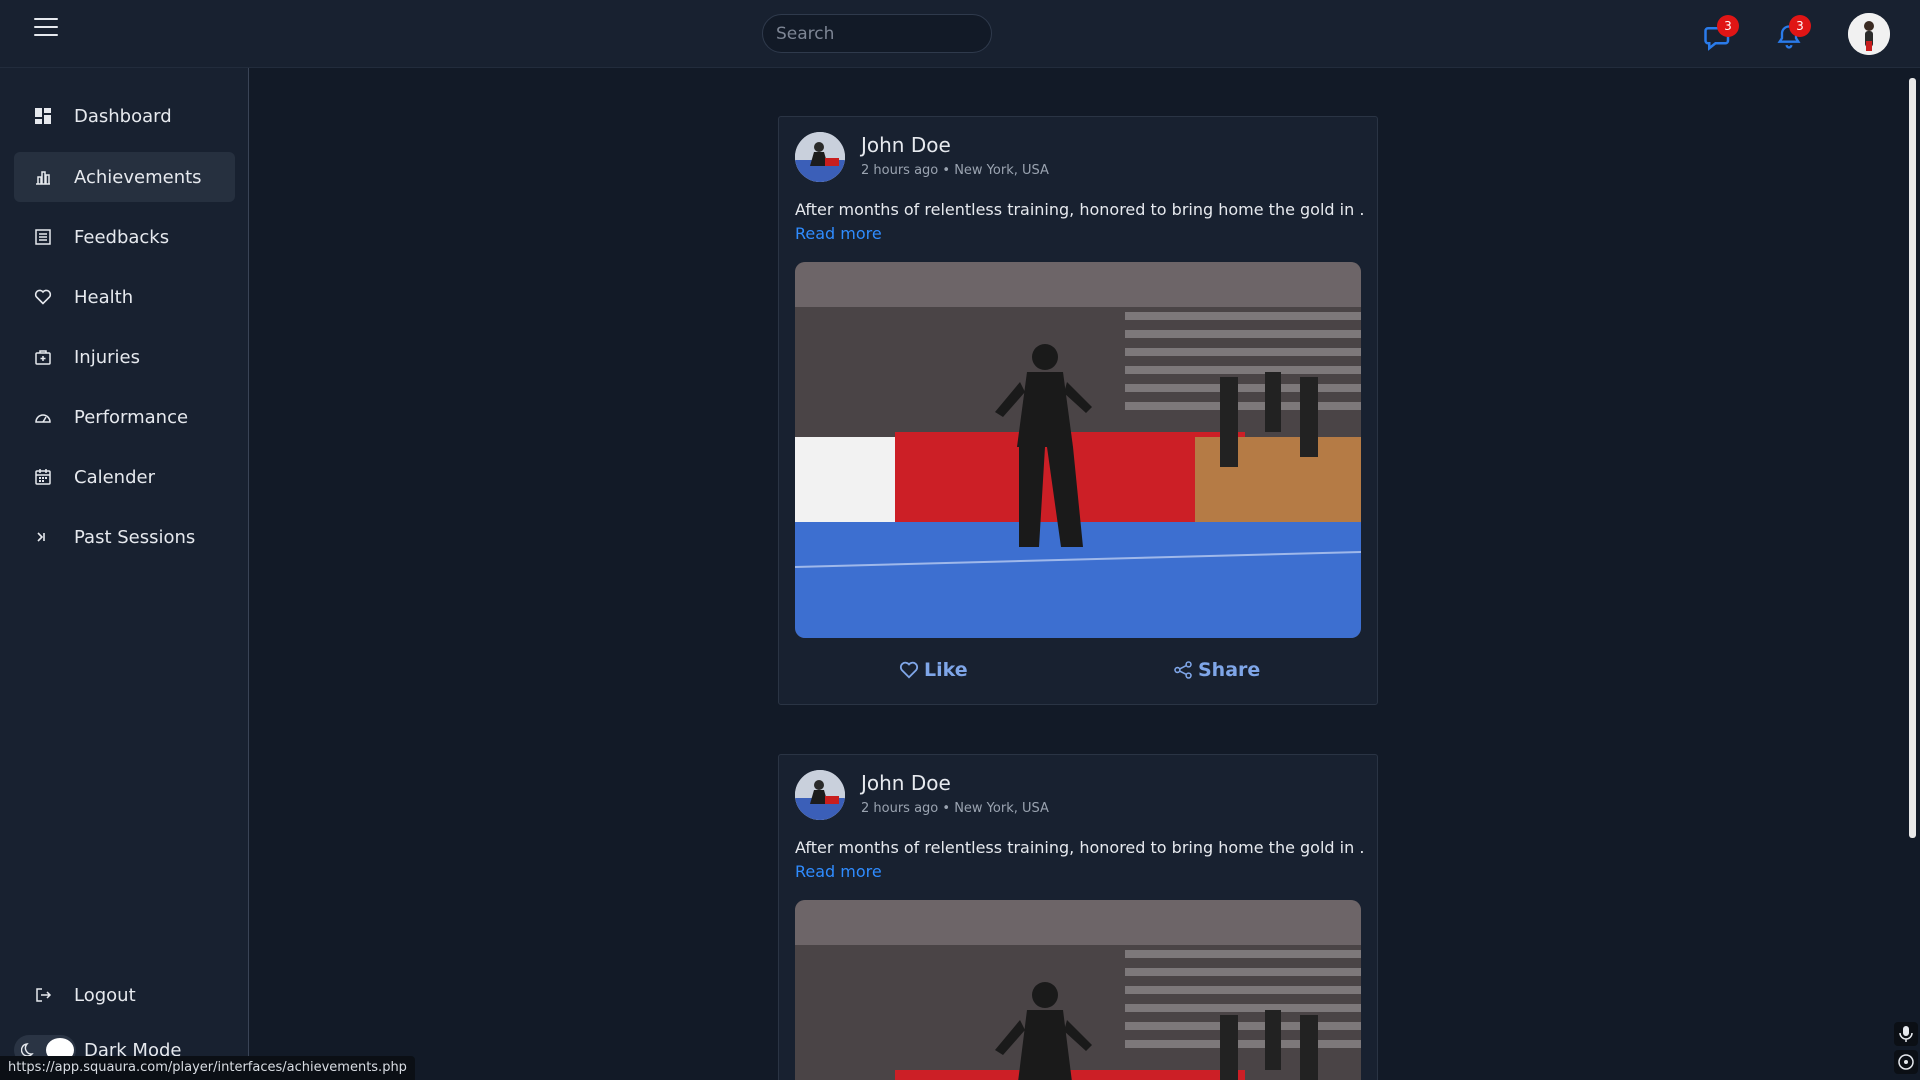  Describe the element at coordinates (43, 477) in the screenshot. I see `calendar-icon` at that location.